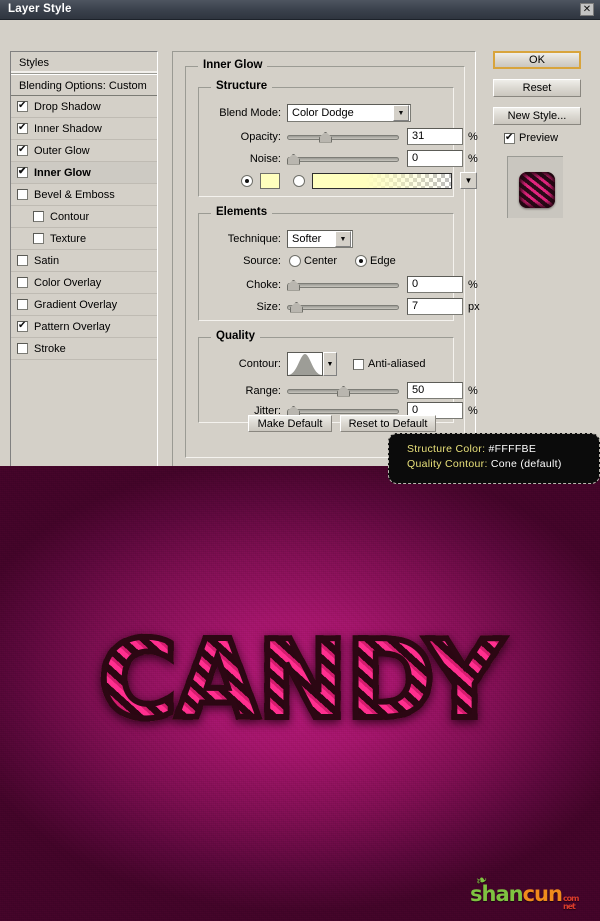 The image size is (600, 921). What do you see at coordinates (263, 390) in the screenshot?
I see `range-label: Range:` at bounding box center [263, 390].